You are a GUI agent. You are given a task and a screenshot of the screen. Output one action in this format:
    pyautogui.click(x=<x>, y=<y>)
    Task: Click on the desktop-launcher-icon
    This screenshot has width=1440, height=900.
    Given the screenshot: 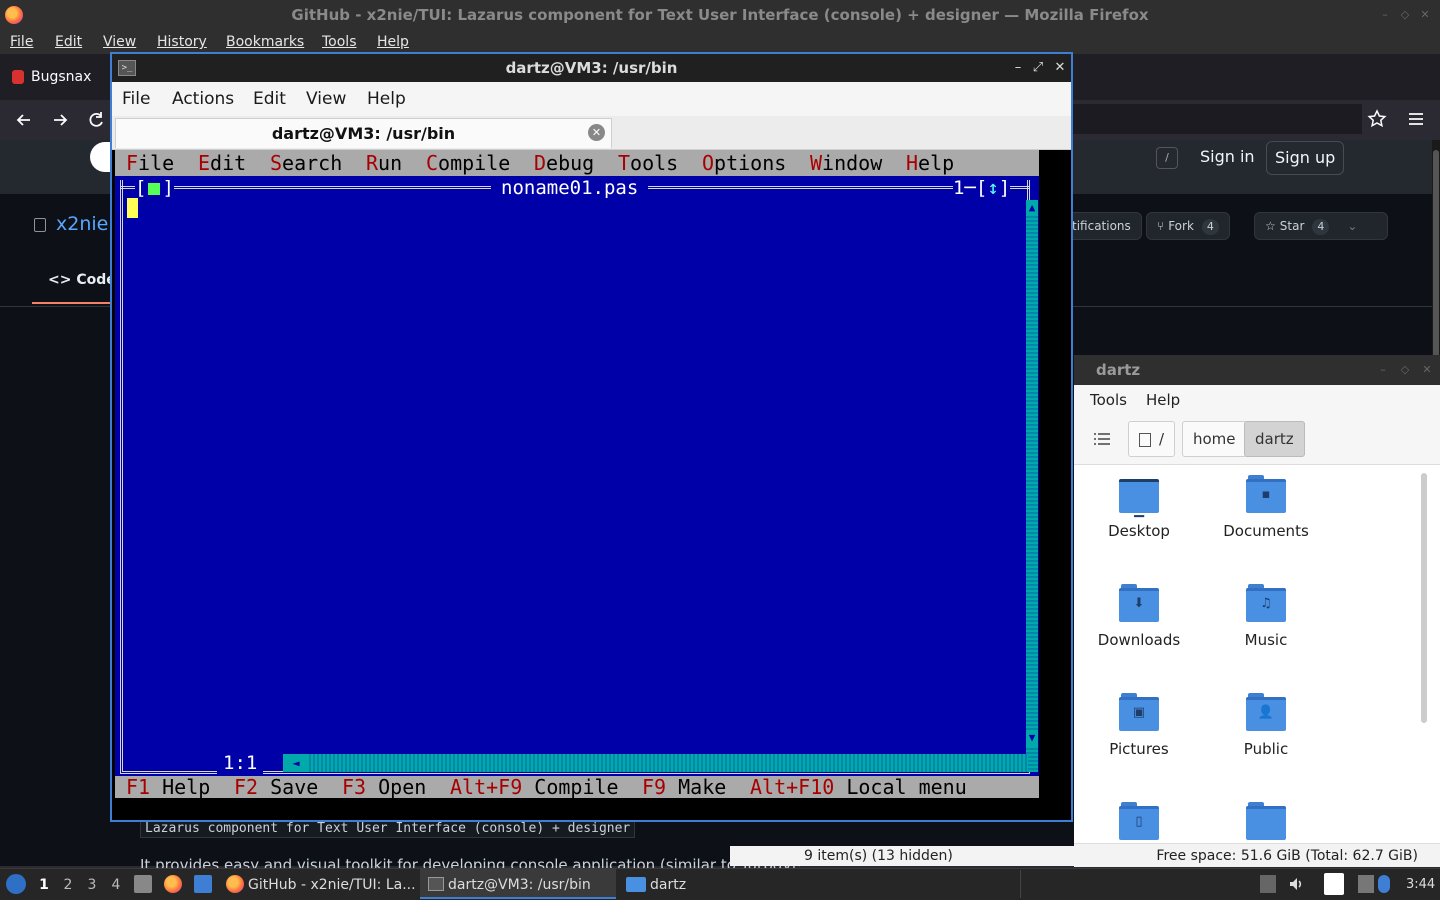 What is the action you would take?
    pyautogui.click(x=203, y=884)
    